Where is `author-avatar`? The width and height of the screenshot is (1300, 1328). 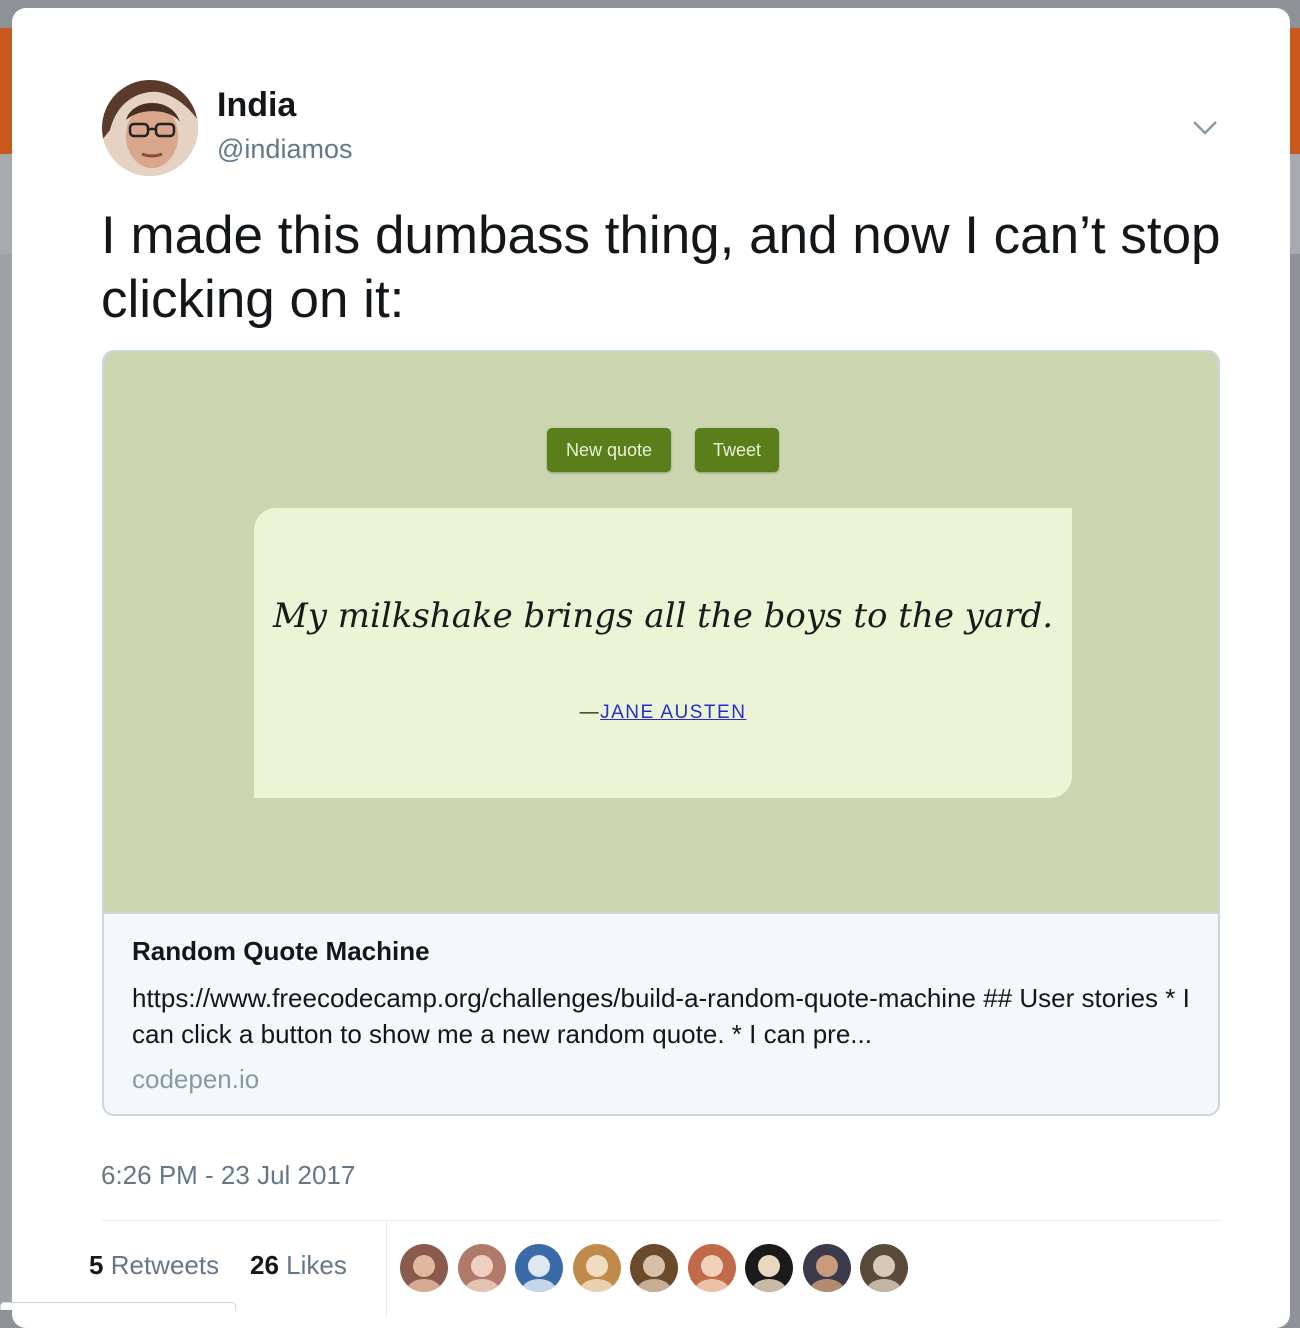
author-avatar is located at coordinates (150, 128).